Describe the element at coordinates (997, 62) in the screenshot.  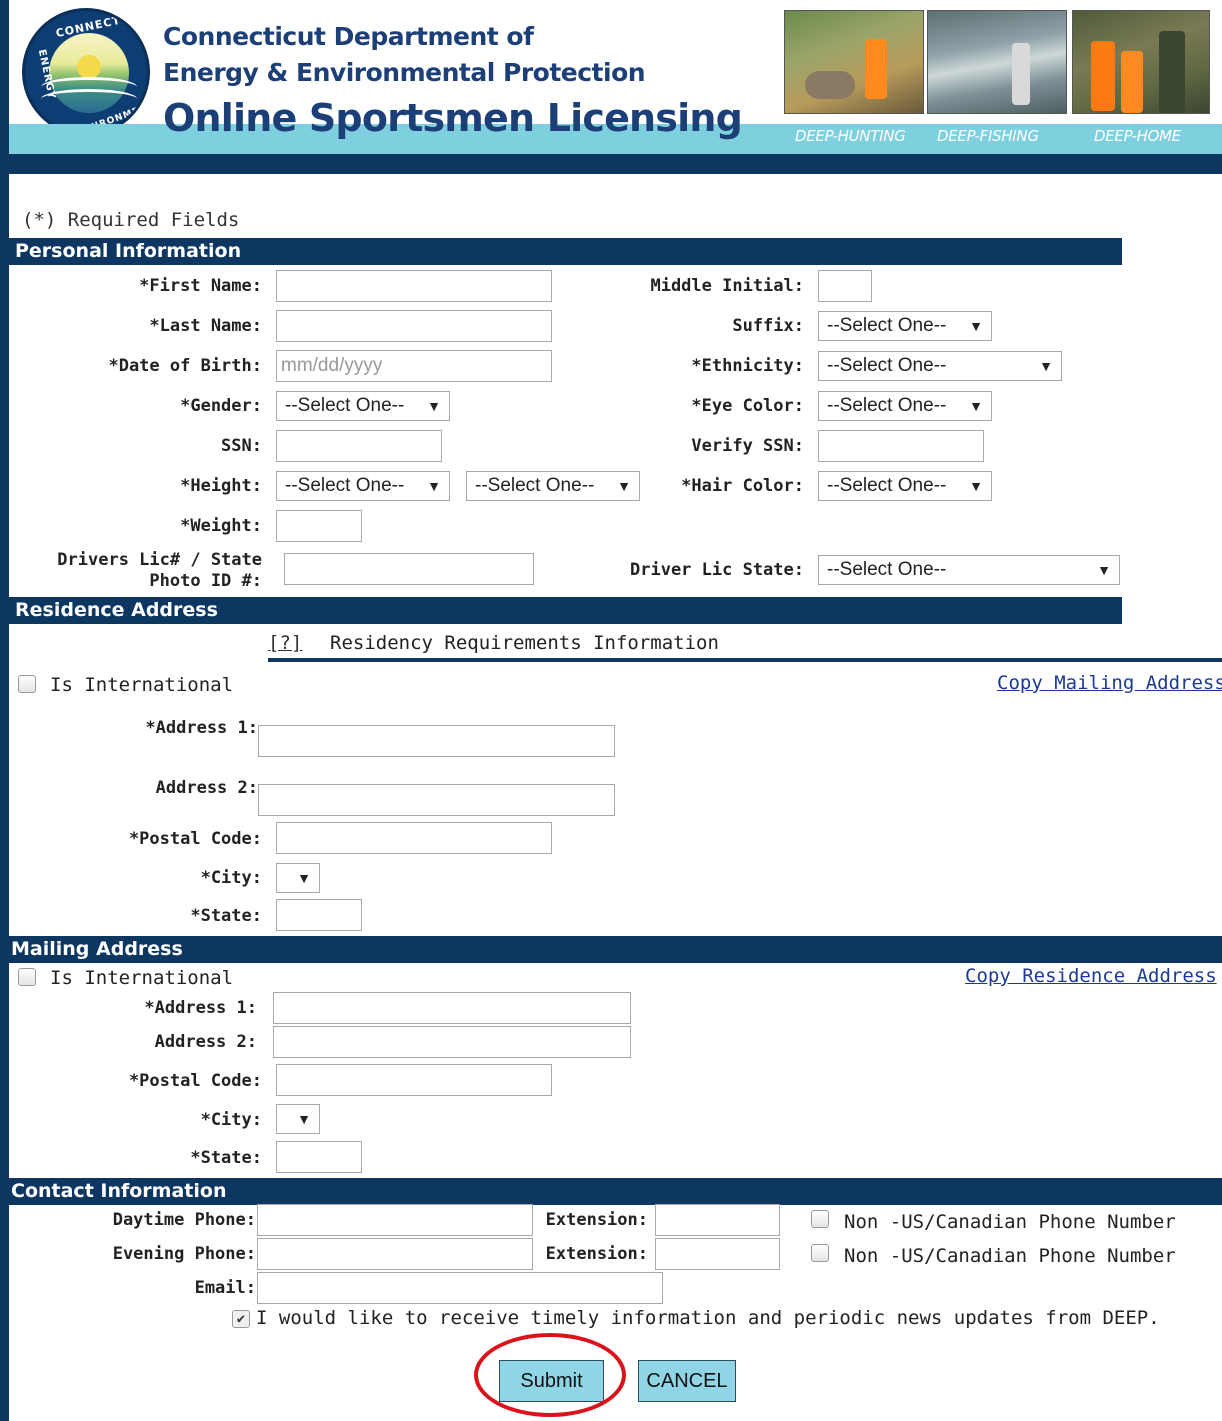
I see `fishing-photo` at that location.